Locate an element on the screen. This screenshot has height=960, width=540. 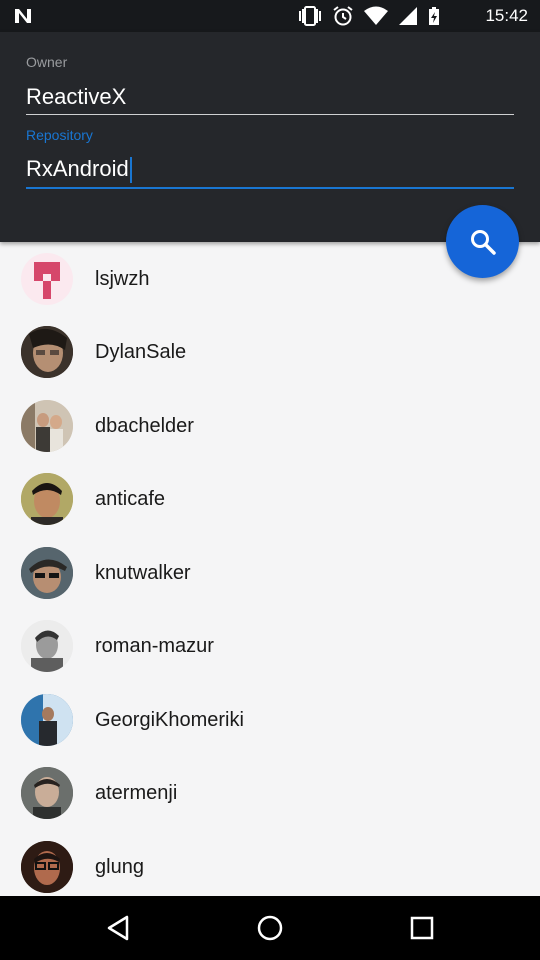
contributor-name: atermenji is located at coordinates (136, 793).